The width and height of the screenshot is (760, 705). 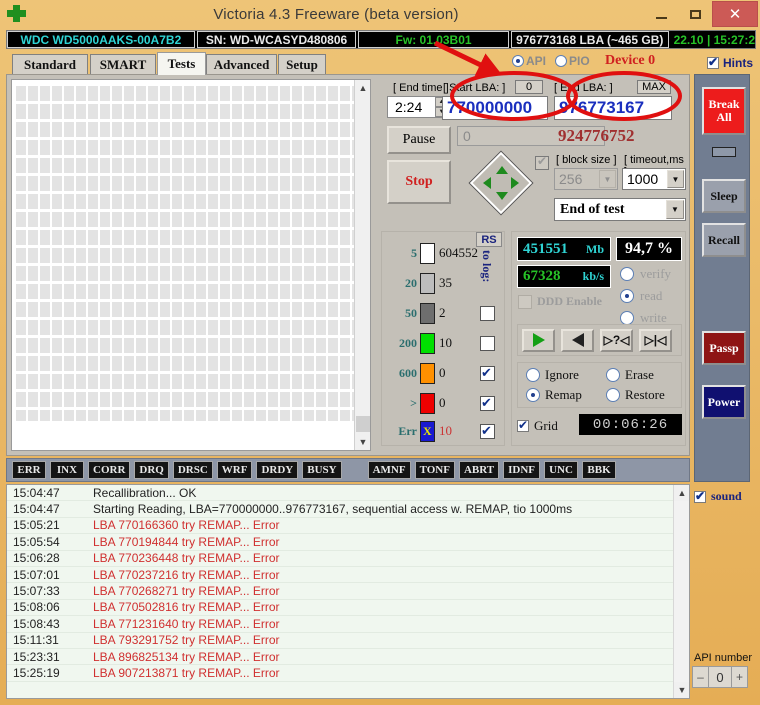 What do you see at coordinates (515, 183) in the screenshot?
I see `dpad-right-icon` at bounding box center [515, 183].